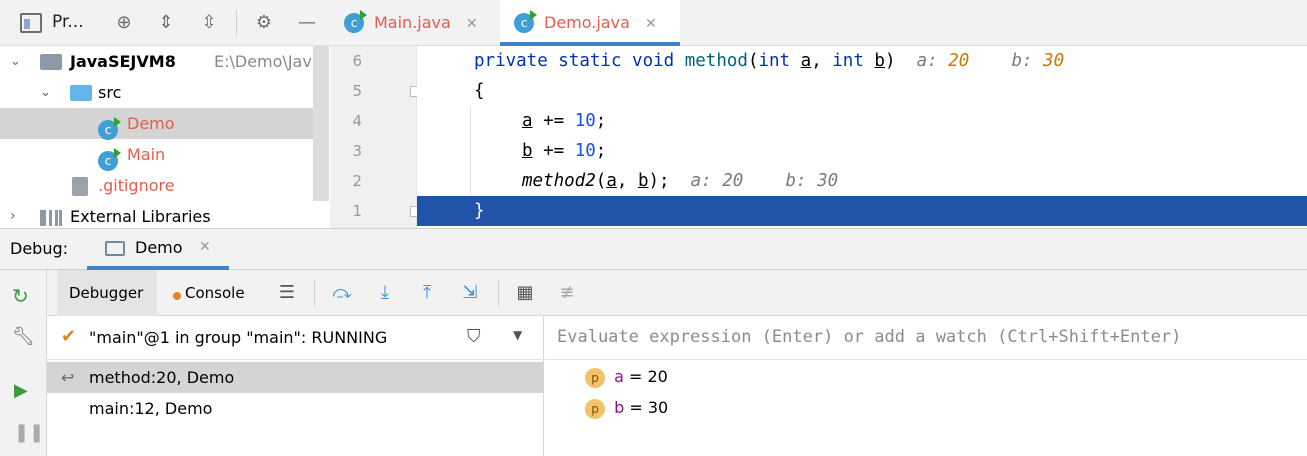 Image resolution: width=1307 pixels, height=456 pixels. Describe the element at coordinates (517, 335) in the screenshot. I see `chevron-down-icon: ▼` at that location.